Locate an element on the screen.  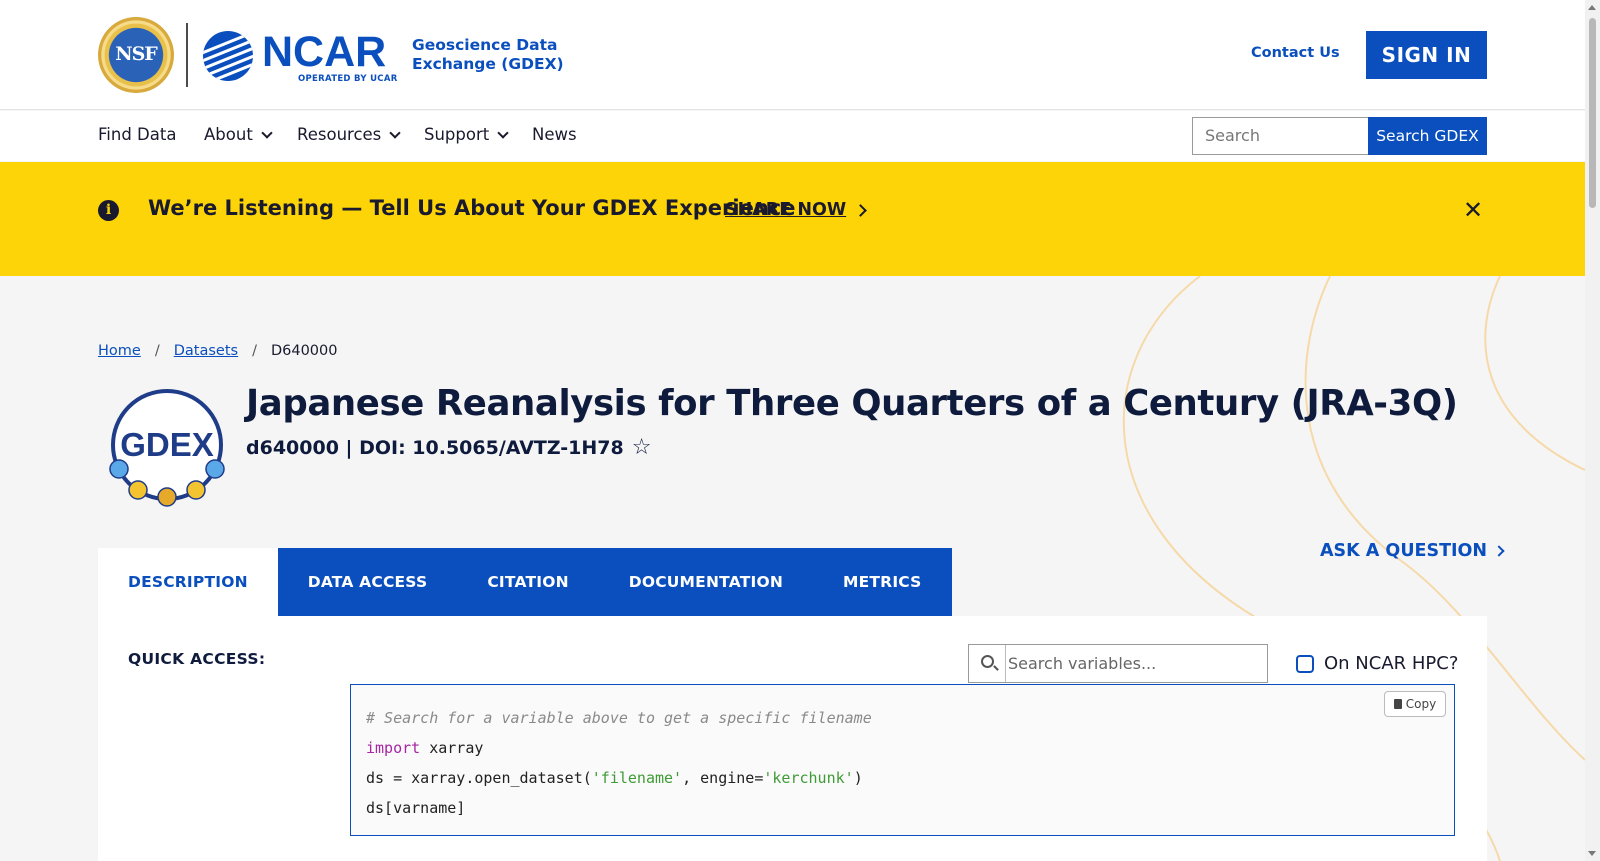
site-name: Geoscience Data Exchange (GDEX) is located at coordinates (492, 55).